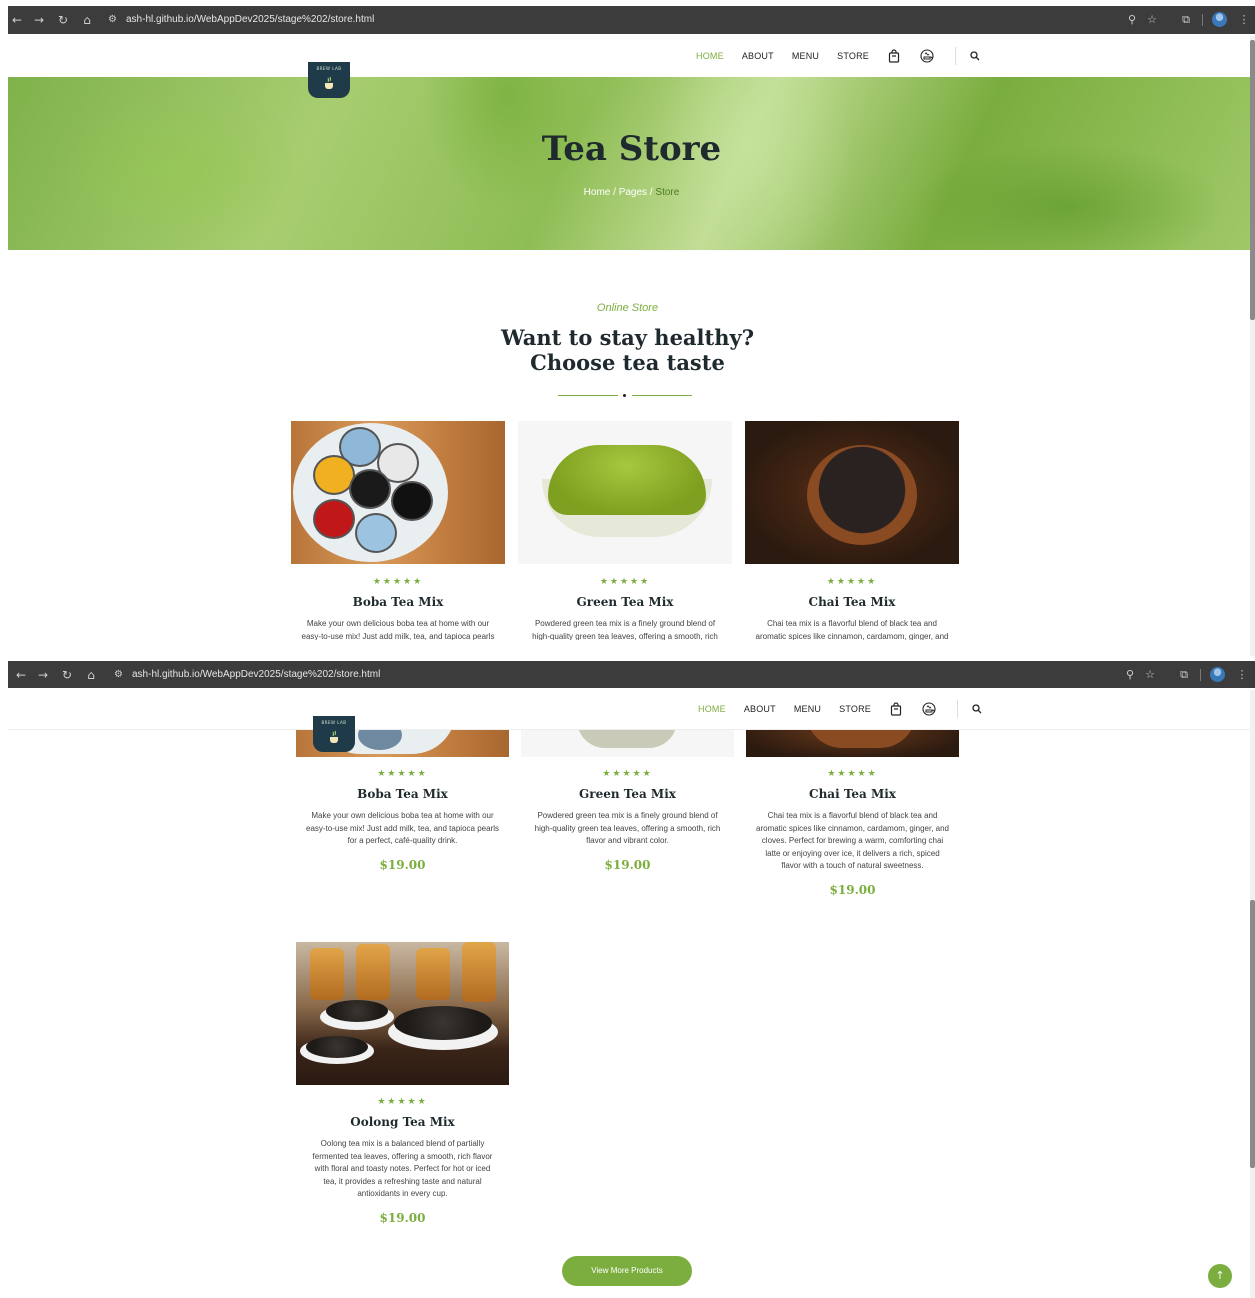  I want to click on view-more-products-button: View More Products, so click(627, 1271).